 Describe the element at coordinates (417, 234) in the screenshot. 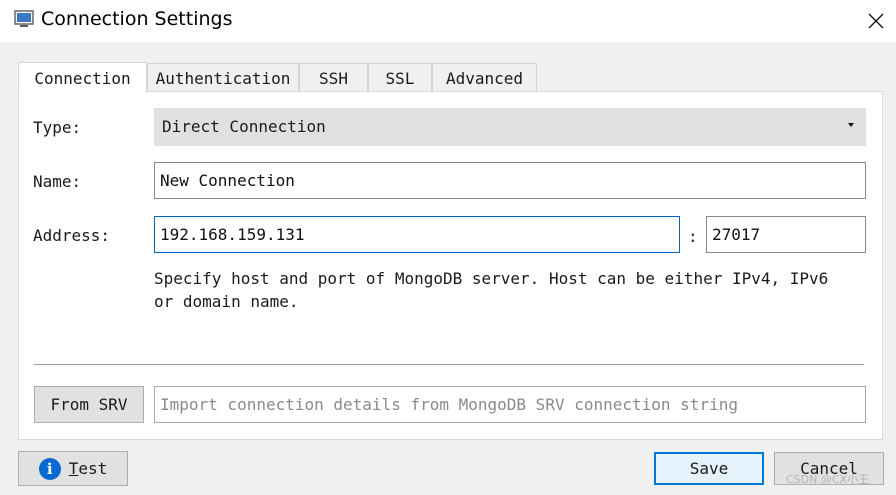

I see `host-input` at that location.